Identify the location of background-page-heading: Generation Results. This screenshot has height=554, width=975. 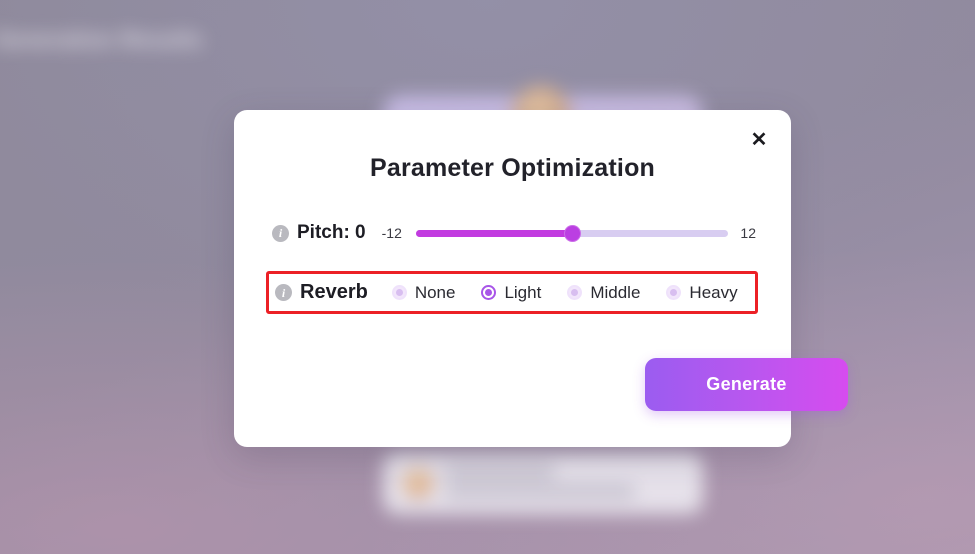
(101, 39).